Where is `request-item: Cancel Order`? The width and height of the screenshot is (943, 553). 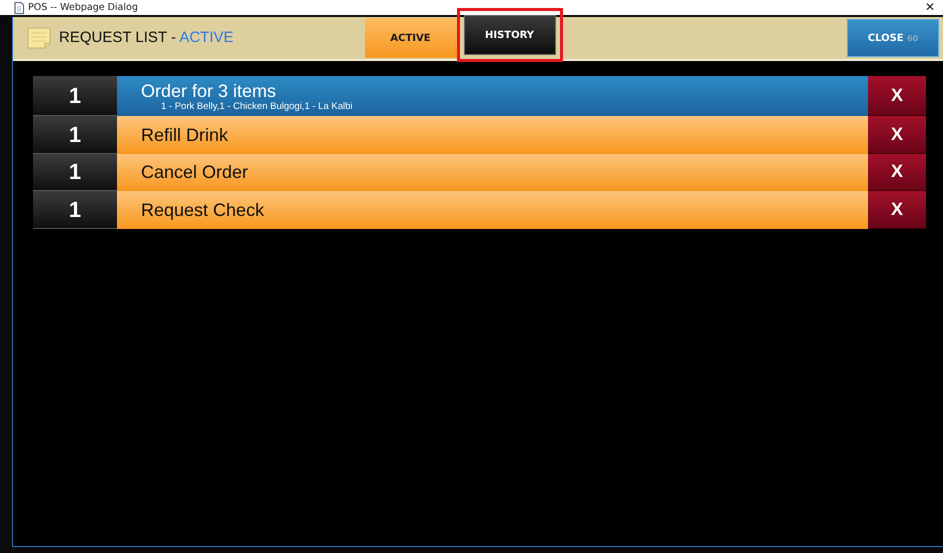
request-item: Cancel Order is located at coordinates (492, 172).